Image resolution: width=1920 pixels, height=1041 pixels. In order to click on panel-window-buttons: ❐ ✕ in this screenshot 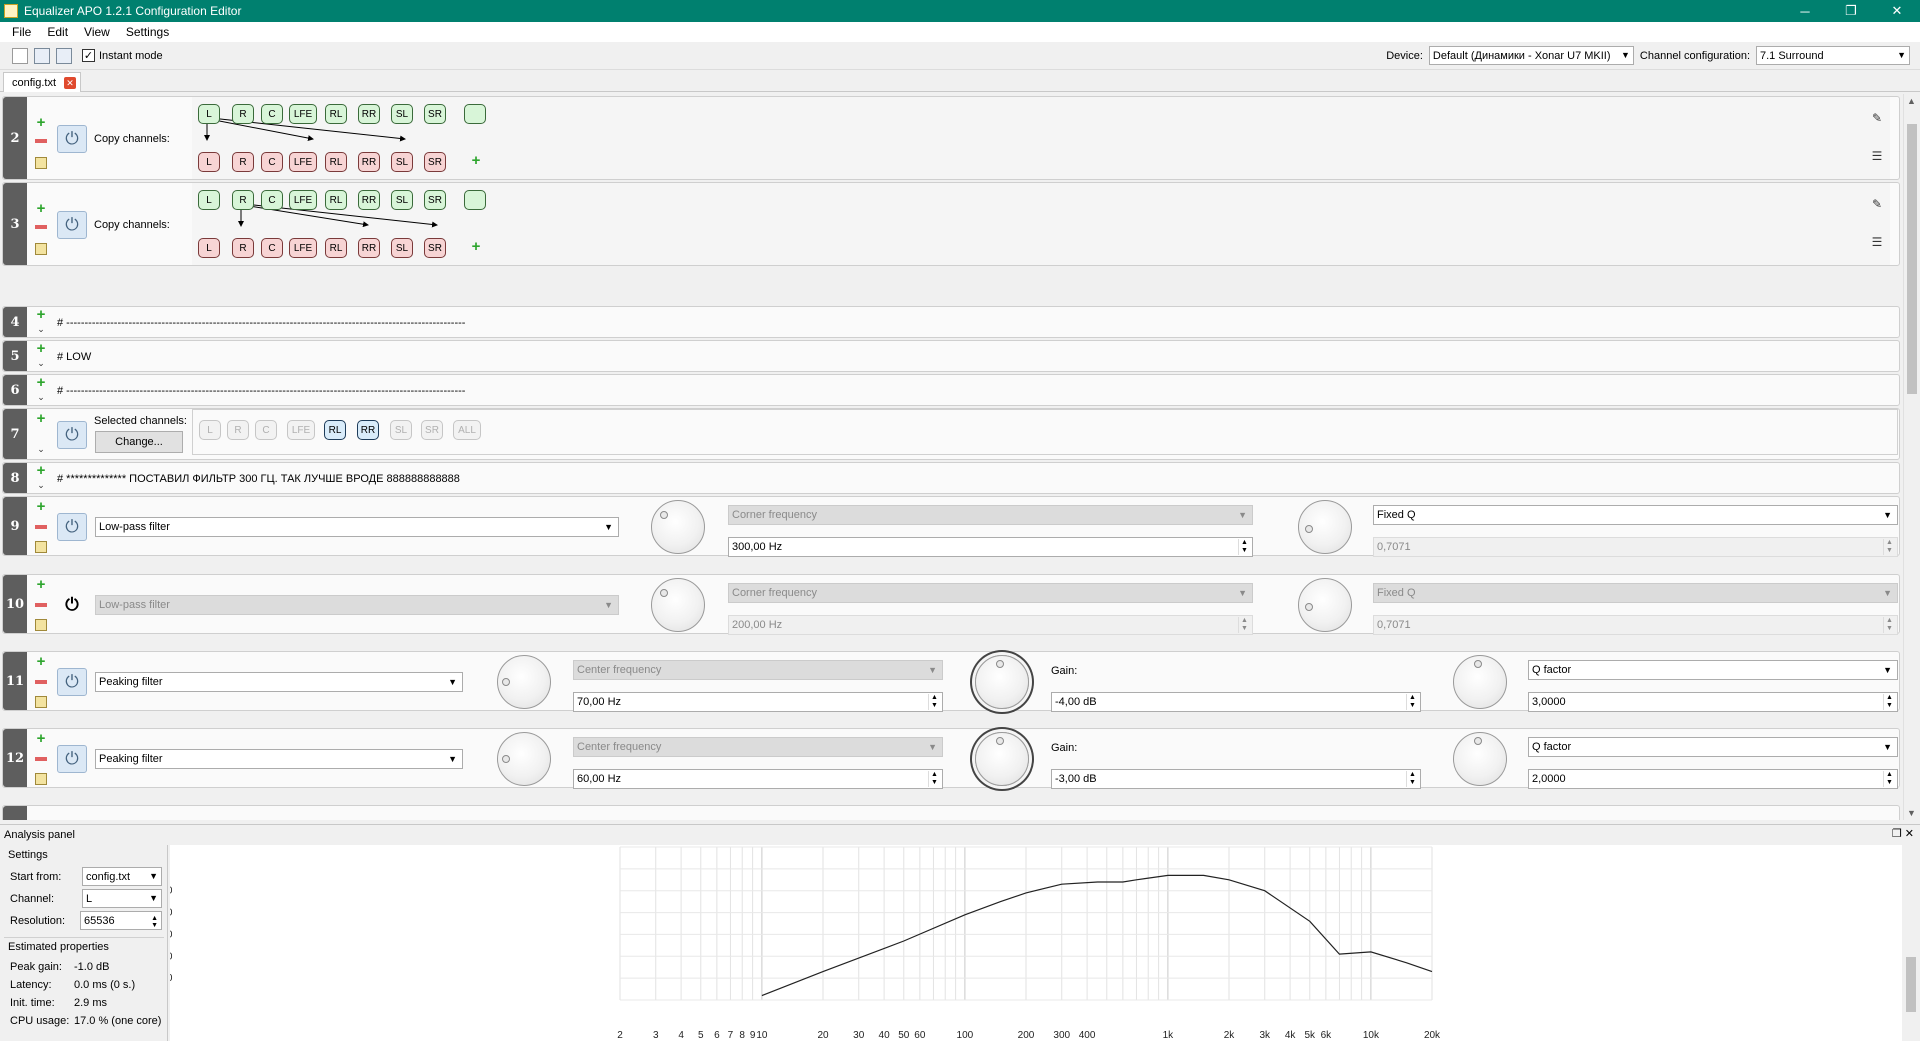, I will do `click(1903, 833)`.